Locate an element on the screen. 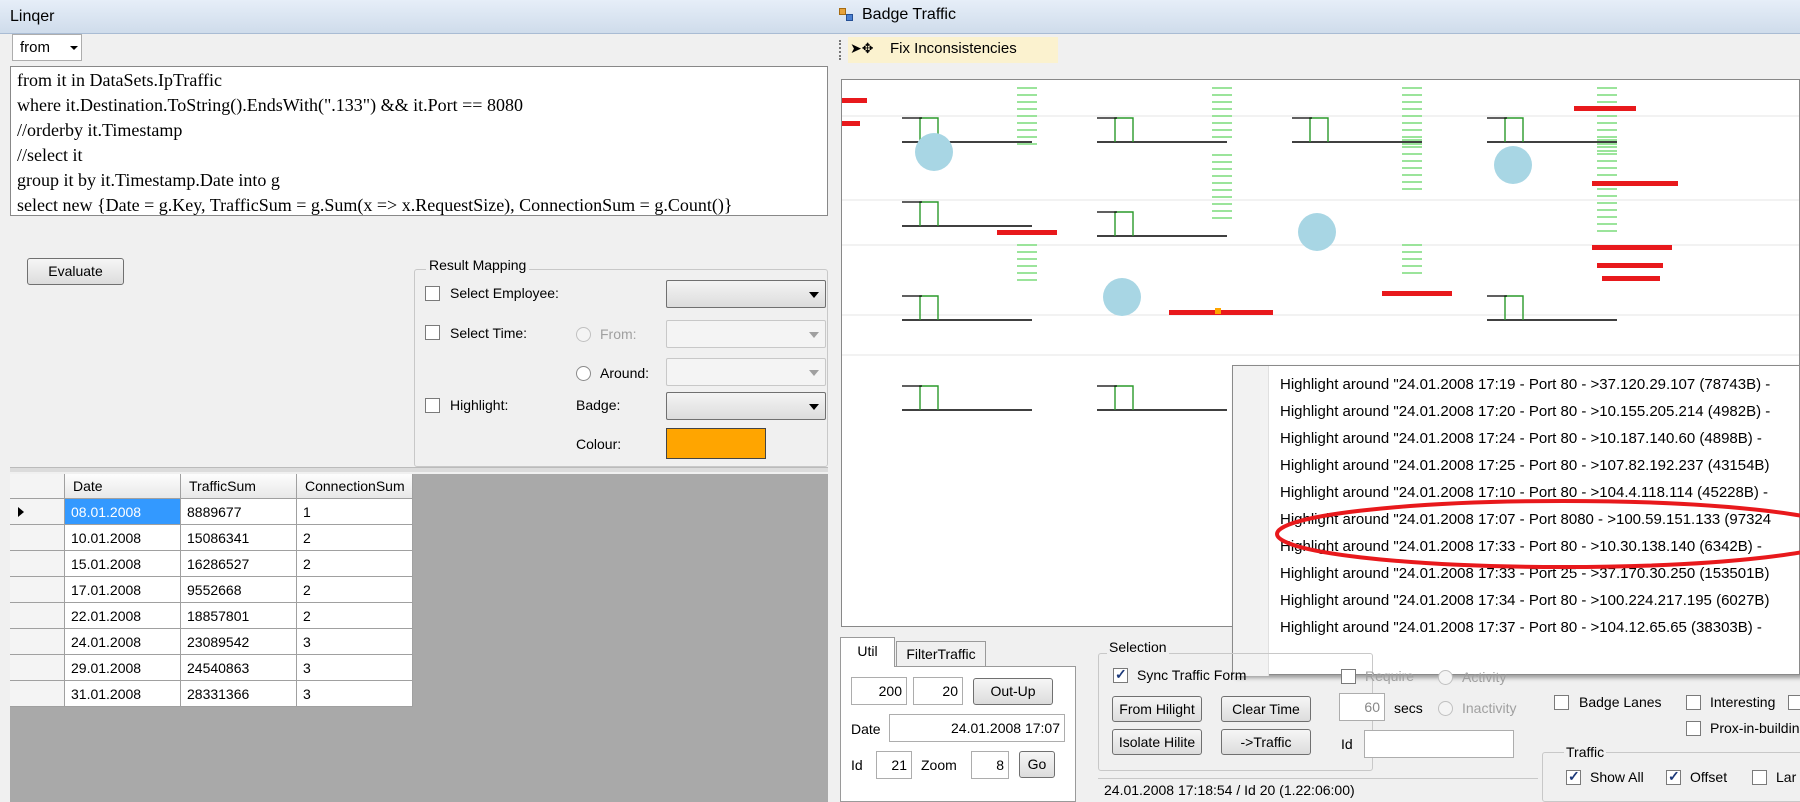 This screenshot has width=1800, height=802. offset-checkbox is located at coordinates (1673, 776).